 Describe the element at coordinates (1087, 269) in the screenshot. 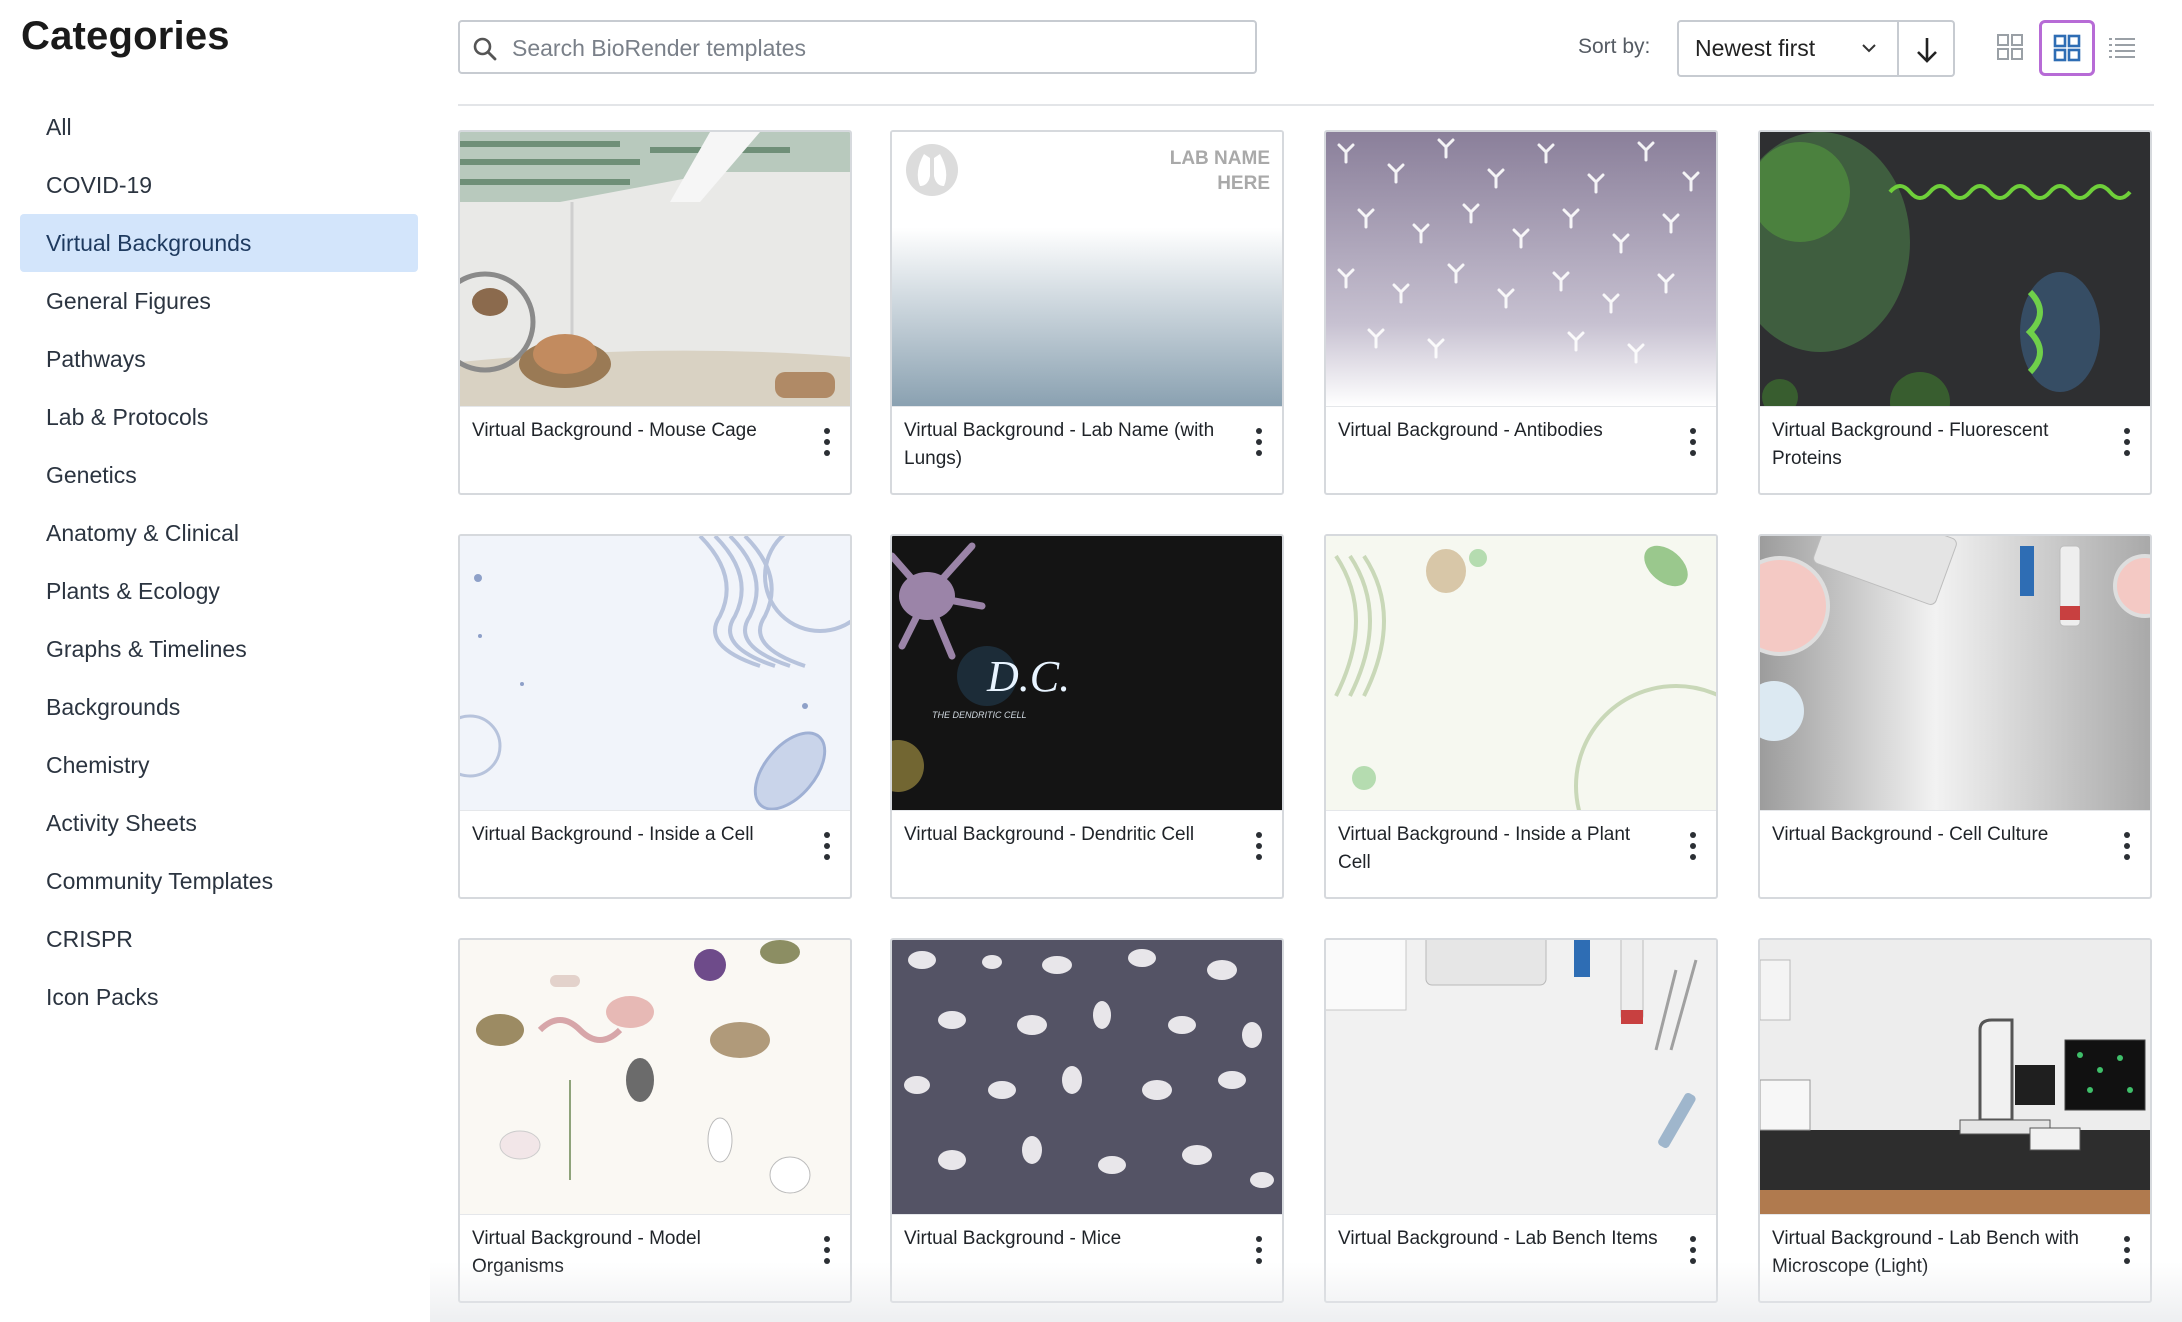

I see `template-thumbnail-lab-name: LAB NAME HERE` at that location.